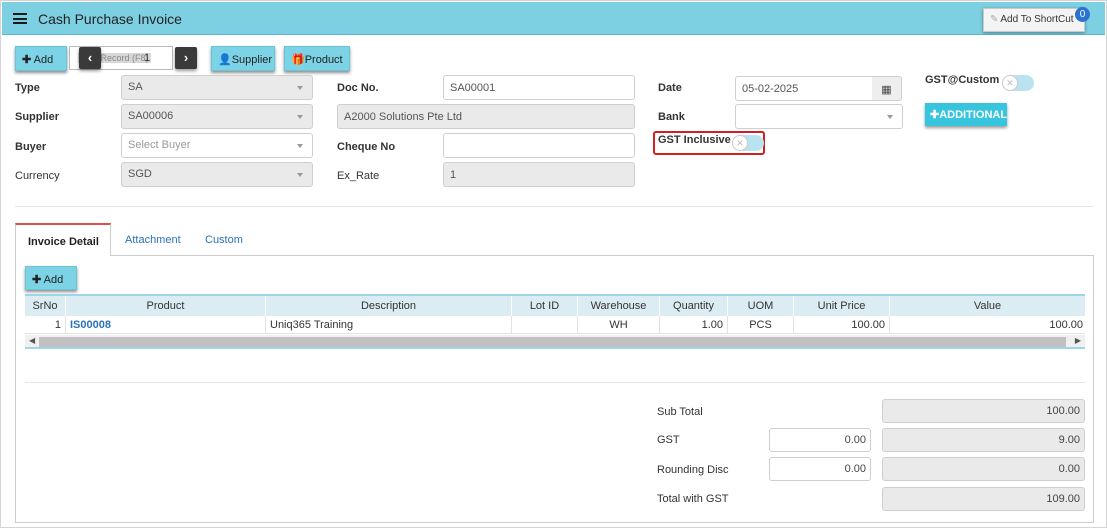  Describe the element at coordinates (366, 147) in the screenshot. I see `cheque-no-label: Cheque No` at that location.